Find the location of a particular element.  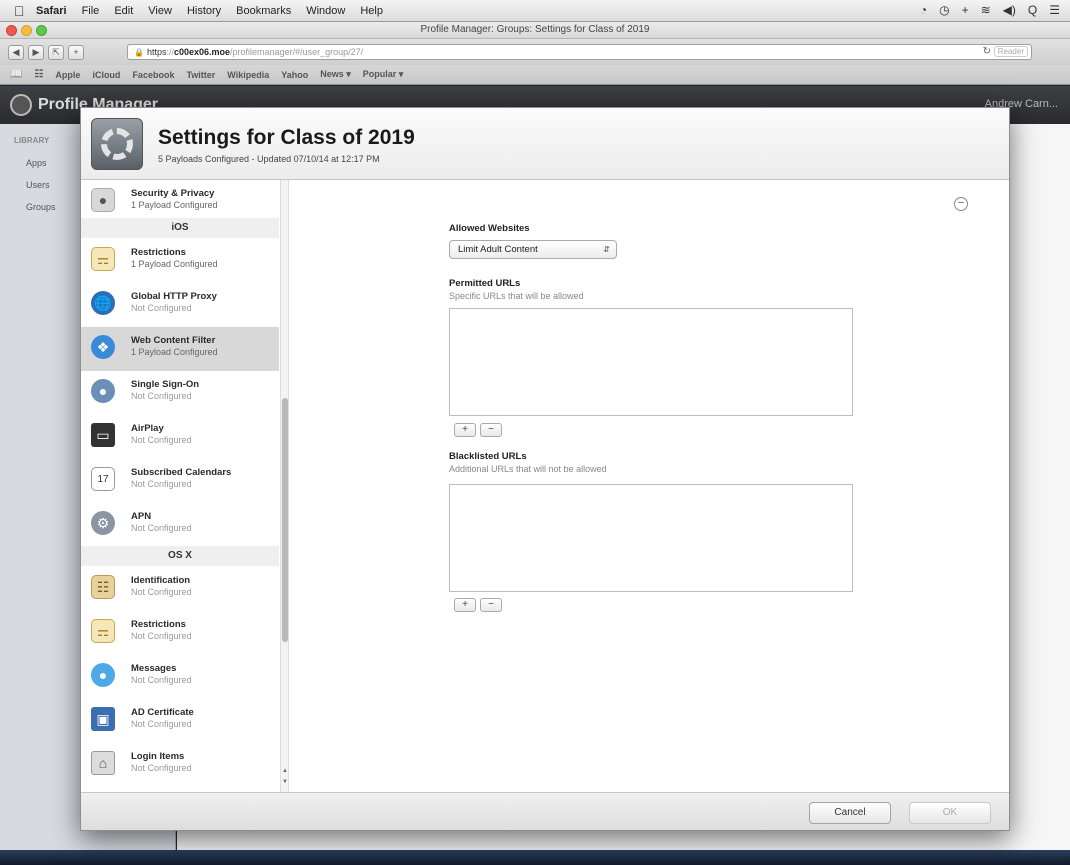

bookmark-twitter: Twitter is located at coordinates (200, 75).